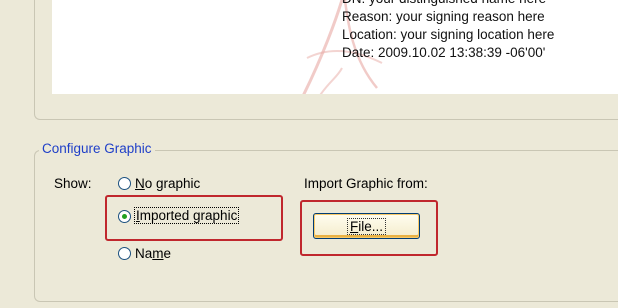 This screenshot has height=308, width=618. Describe the element at coordinates (443, 16) in the screenshot. I see `reason-line: Reason: your signing reason here` at that location.